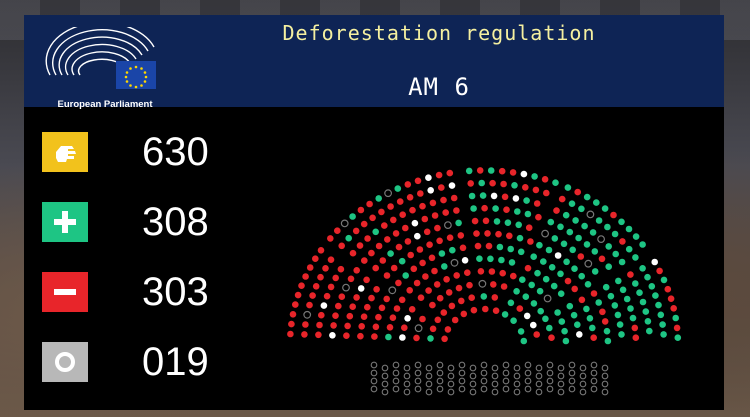 The height and width of the screenshot is (417, 750). Describe the element at coordinates (152, 292) in the screenshot. I see `against-count-row: 303` at that location.